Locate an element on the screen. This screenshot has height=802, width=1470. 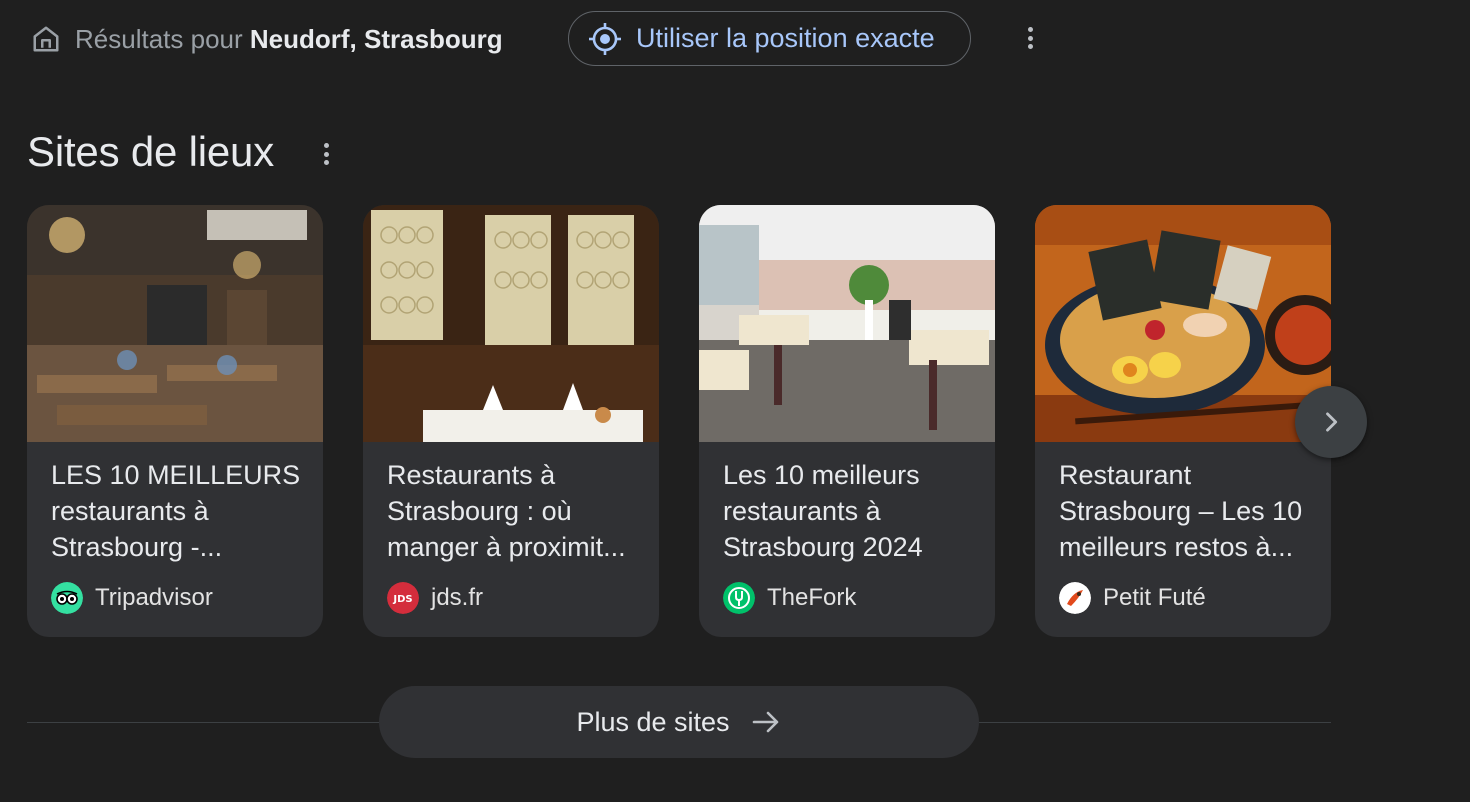
arrow-right-icon is located at coordinates (765, 722).